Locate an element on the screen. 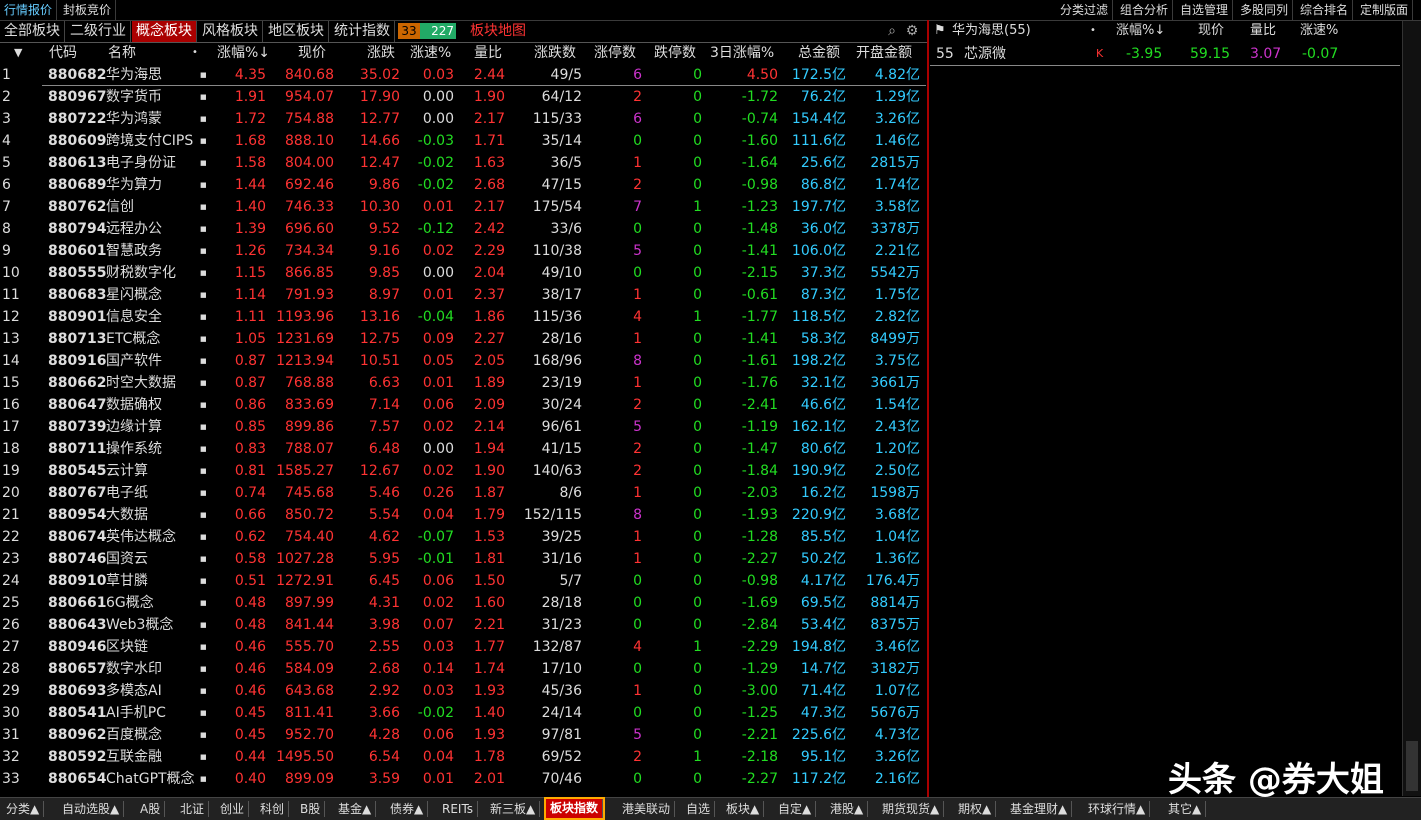 The width and height of the screenshot is (1421, 820). sector-name: 草甘膦 is located at coordinates (154, 581).